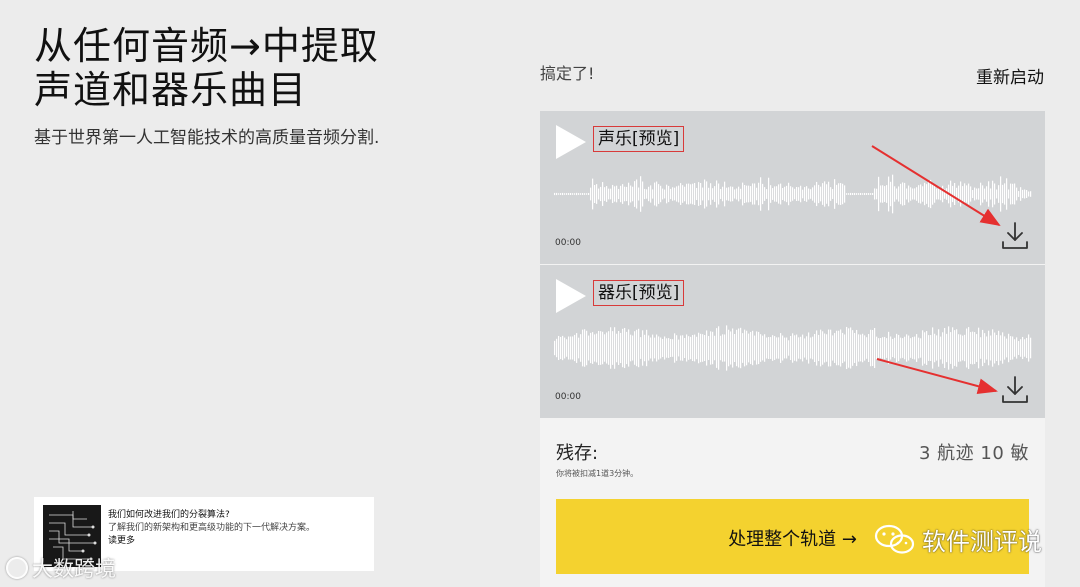 This screenshot has width=1080, height=587. I want to click on restart-button: 重新启动, so click(1010, 75).